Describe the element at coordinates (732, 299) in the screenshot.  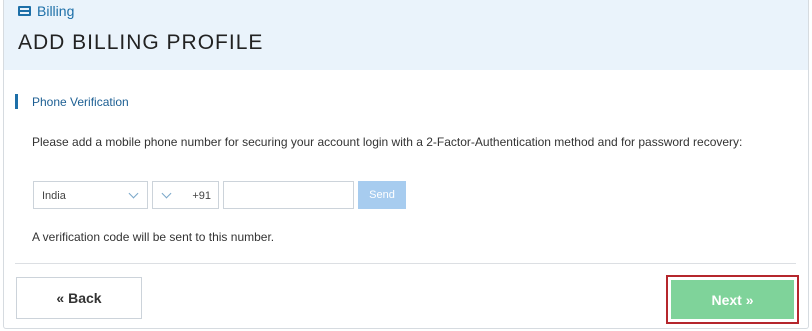
I see `next-button: Next »` at that location.